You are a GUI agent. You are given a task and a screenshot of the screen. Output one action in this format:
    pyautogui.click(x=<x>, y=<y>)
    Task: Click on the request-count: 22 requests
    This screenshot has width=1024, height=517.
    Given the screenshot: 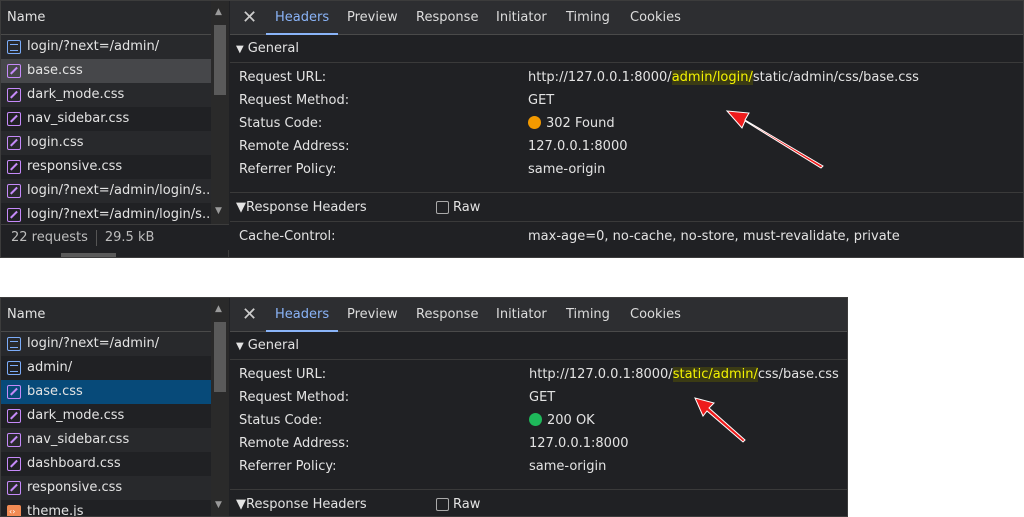 What is the action you would take?
    pyautogui.click(x=49, y=237)
    